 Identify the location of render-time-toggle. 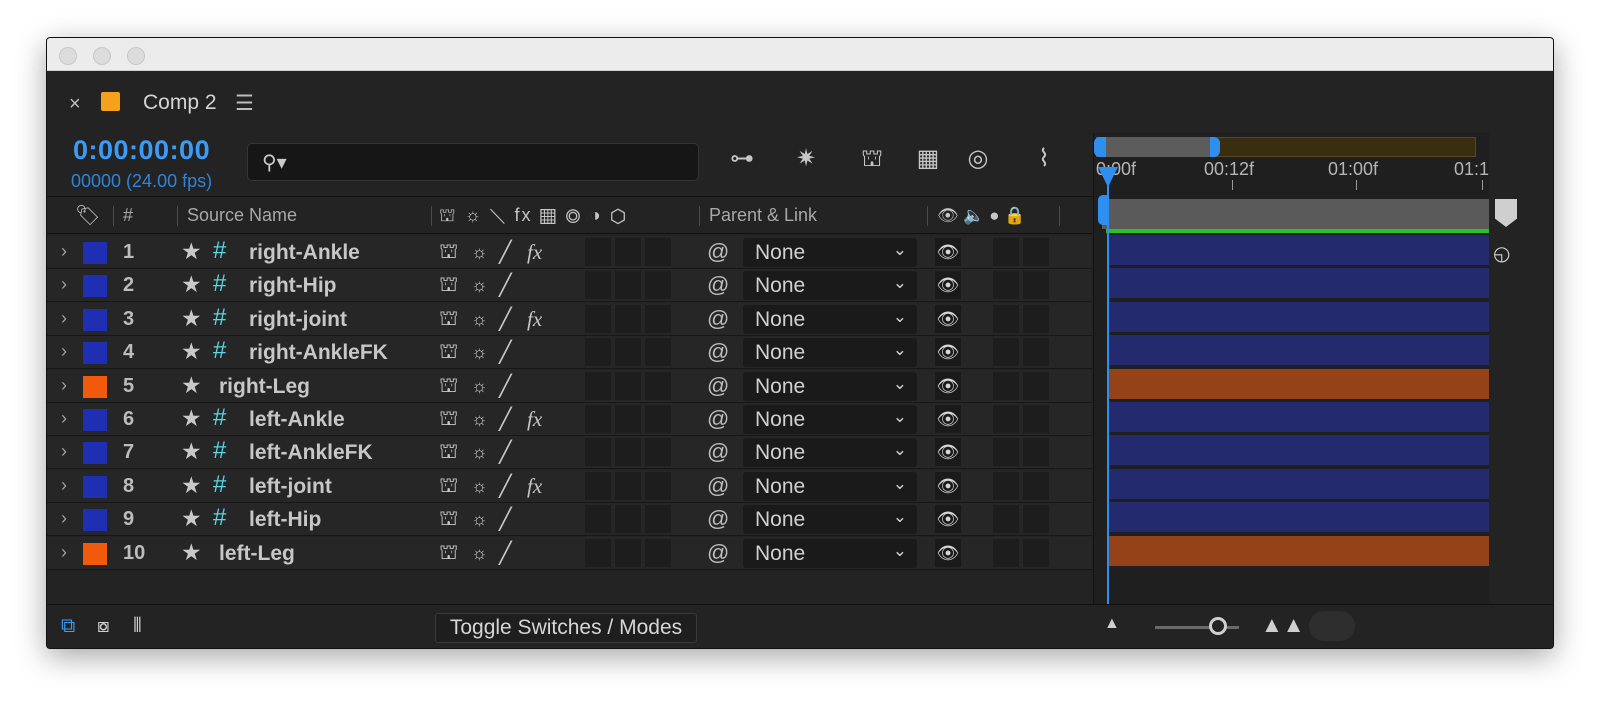
(1332, 626).